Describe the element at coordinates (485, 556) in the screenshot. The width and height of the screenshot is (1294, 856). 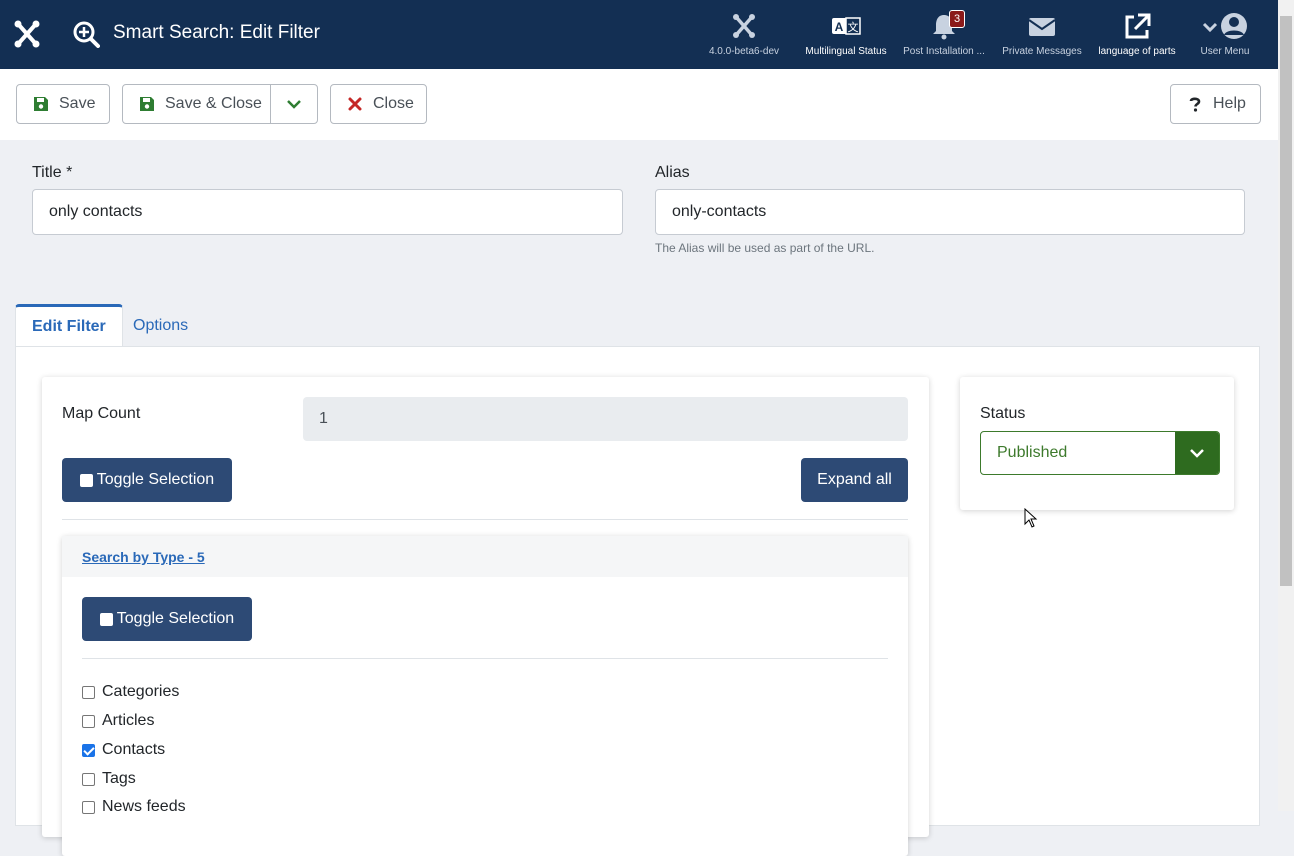
I see `search-by-type-header: Search by Type - 5` at that location.